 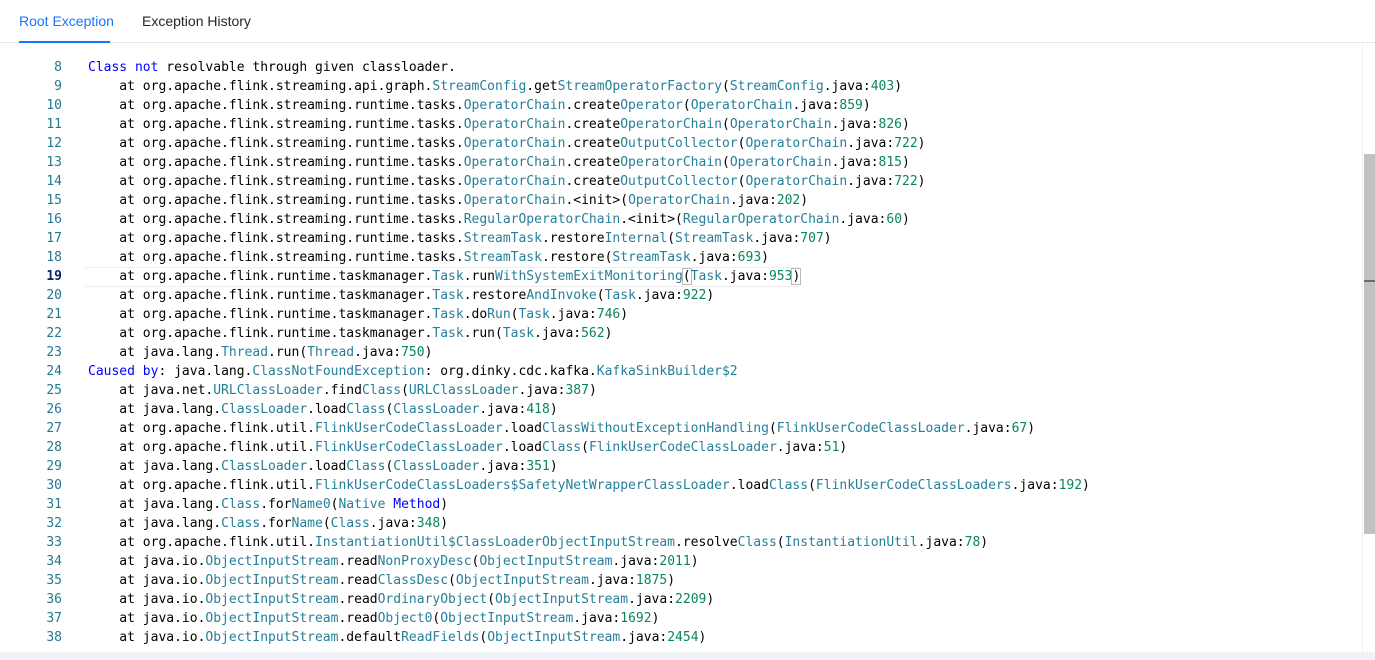 I want to click on line-number: 14, so click(x=54, y=181).